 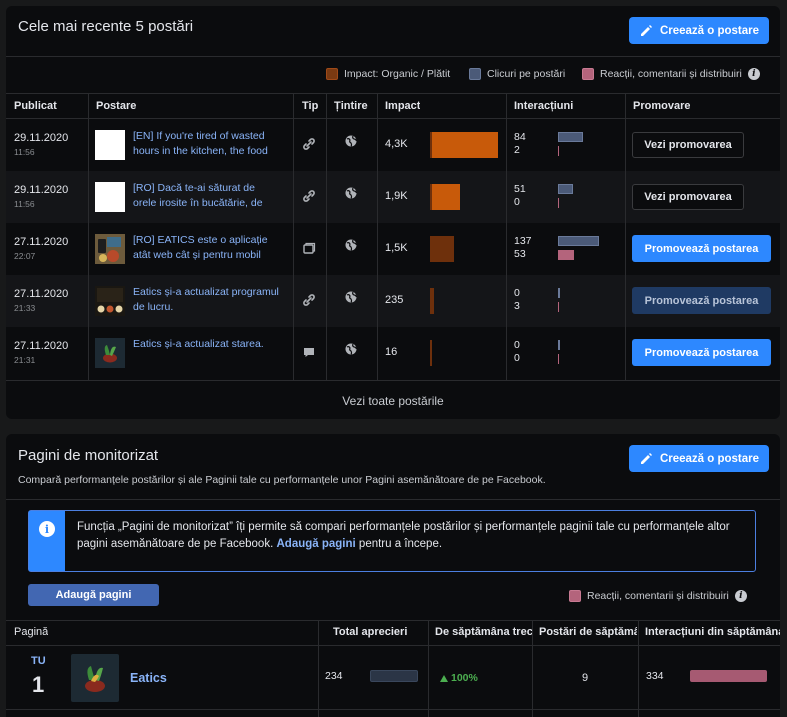 What do you see at coordinates (25, 308) in the screenshot?
I see `publish-time: 21:33` at bounding box center [25, 308].